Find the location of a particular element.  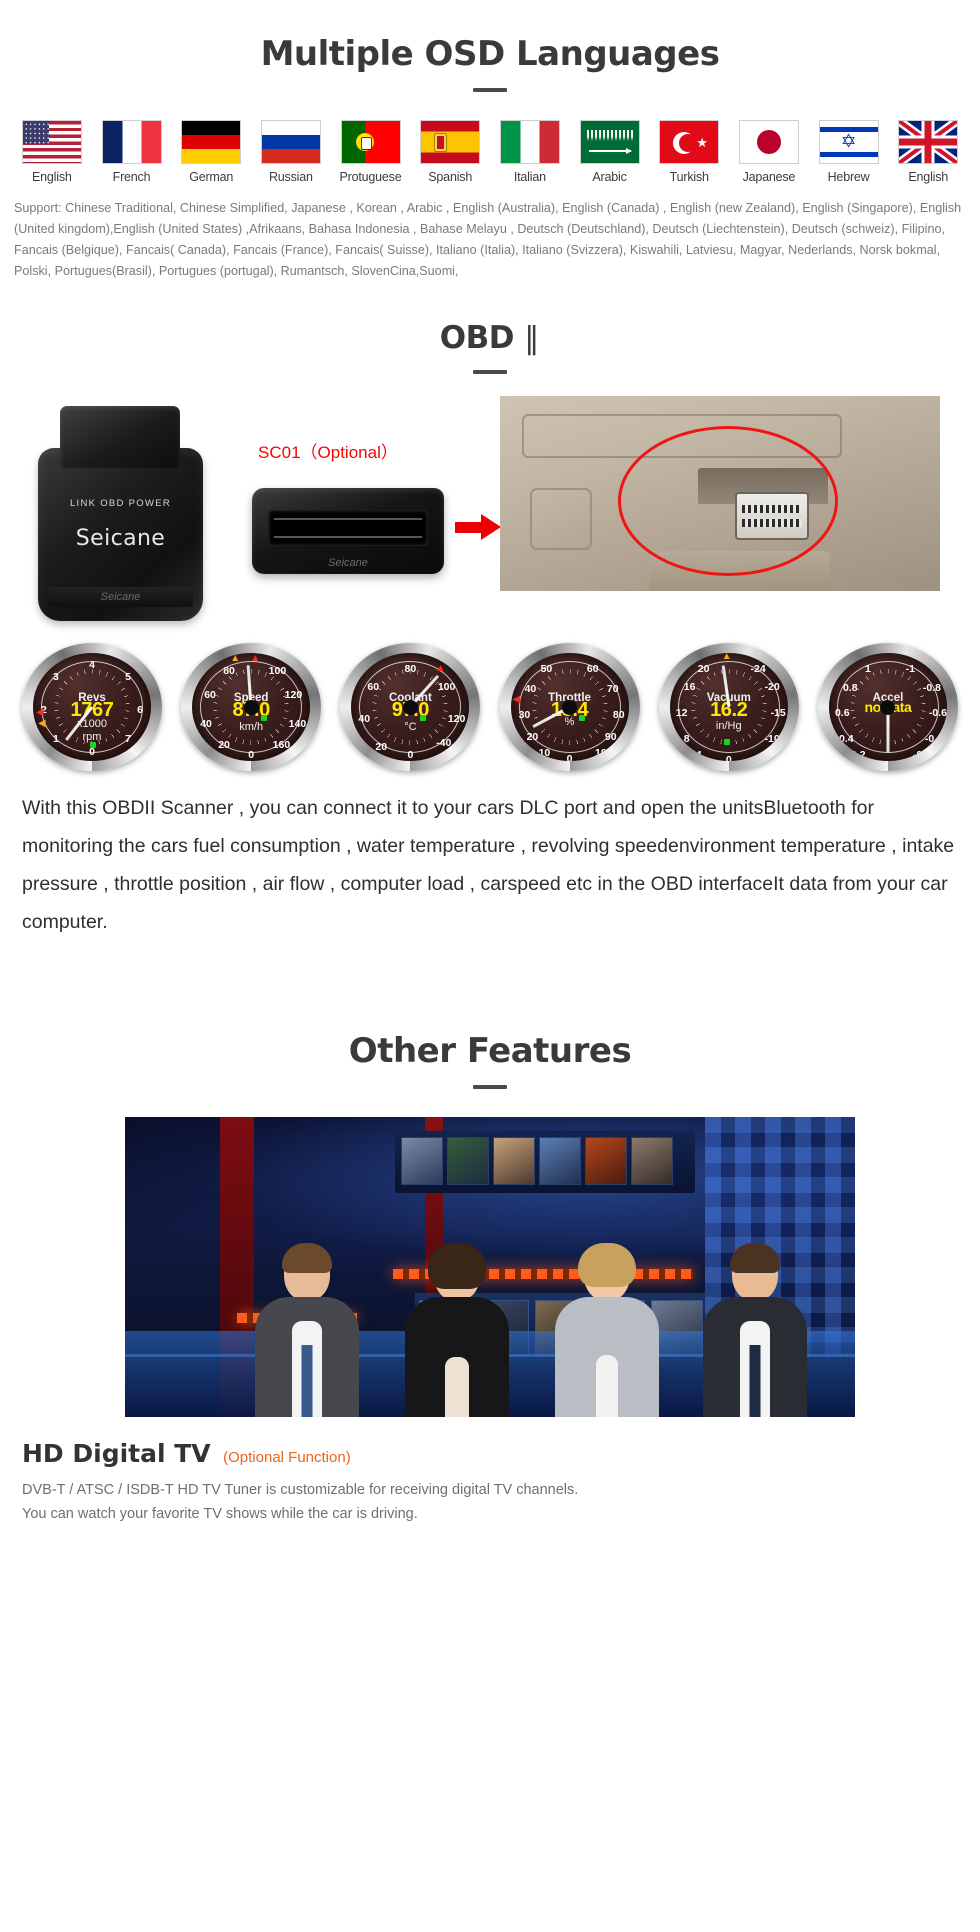

flag-item-russian: Russian is located at coordinates (291, 152).